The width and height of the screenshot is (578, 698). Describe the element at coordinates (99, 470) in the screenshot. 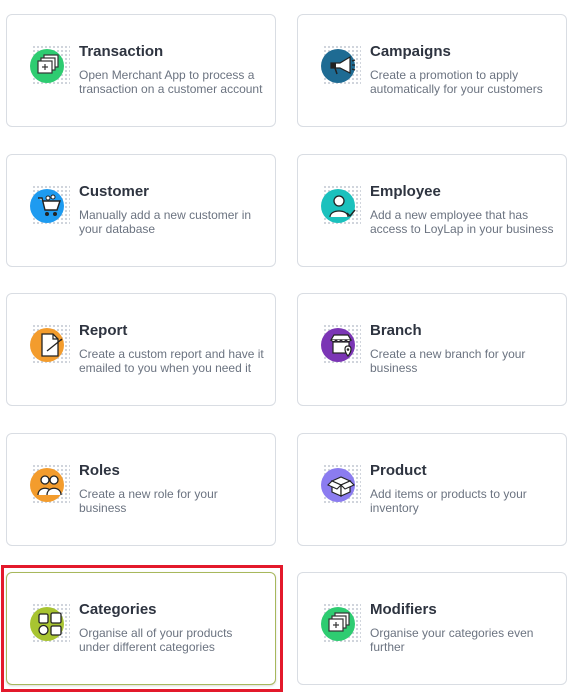

I see `card-title: Roles` at that location.